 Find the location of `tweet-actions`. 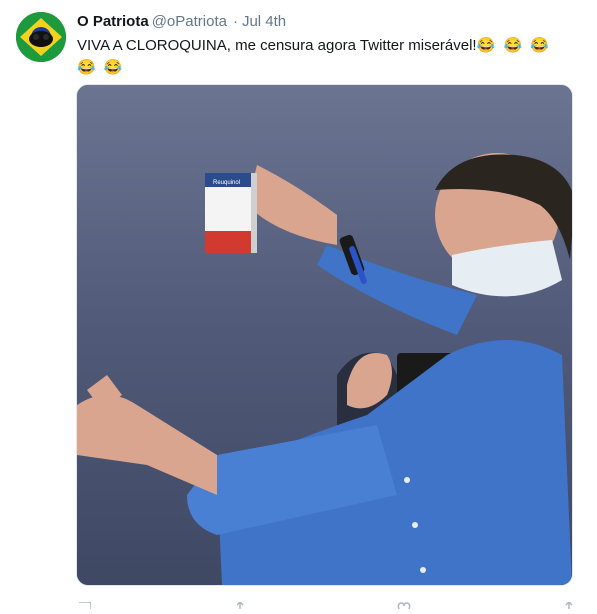

tweet-actions is located at coordinates (327, 603).